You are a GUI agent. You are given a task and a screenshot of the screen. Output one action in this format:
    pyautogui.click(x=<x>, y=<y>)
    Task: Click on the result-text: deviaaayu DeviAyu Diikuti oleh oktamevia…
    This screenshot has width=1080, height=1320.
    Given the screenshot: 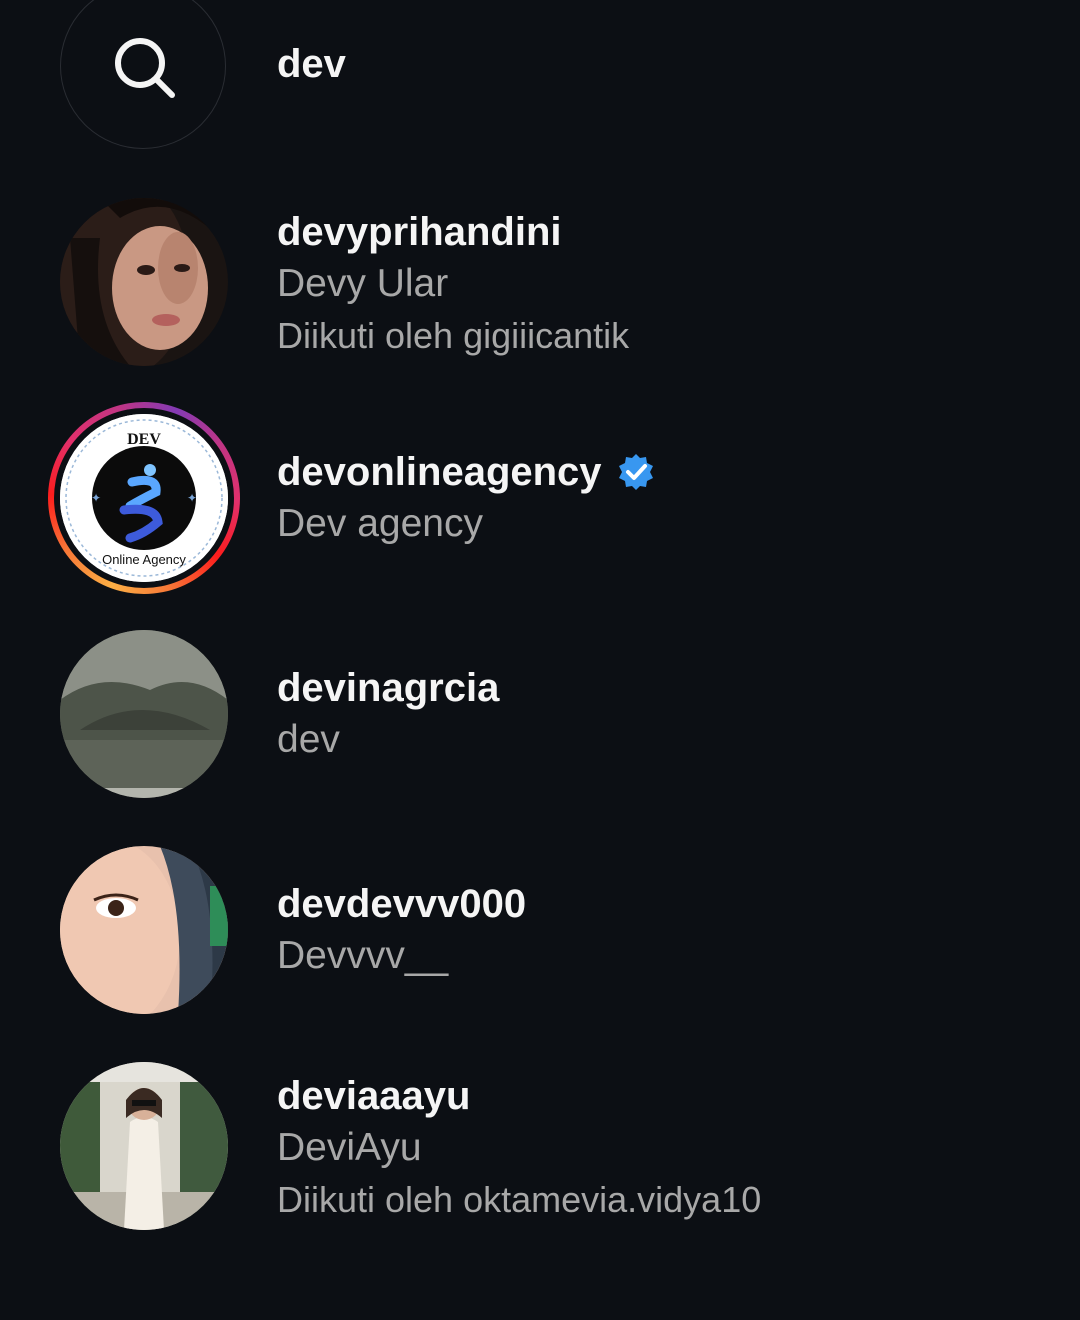 What is the action you would take?
    pyautogui.click(x=519, y=1148)
    